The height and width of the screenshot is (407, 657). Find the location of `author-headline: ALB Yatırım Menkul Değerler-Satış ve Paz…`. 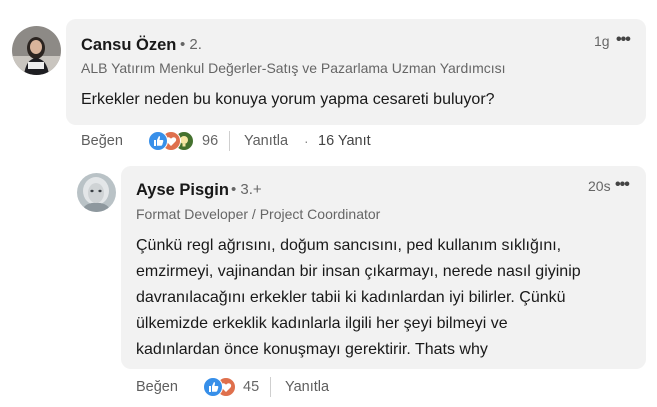

author-headline: ALB Yatırım Menkul Değerler-Satış ve Paz… is located at coordinates (293, 68).